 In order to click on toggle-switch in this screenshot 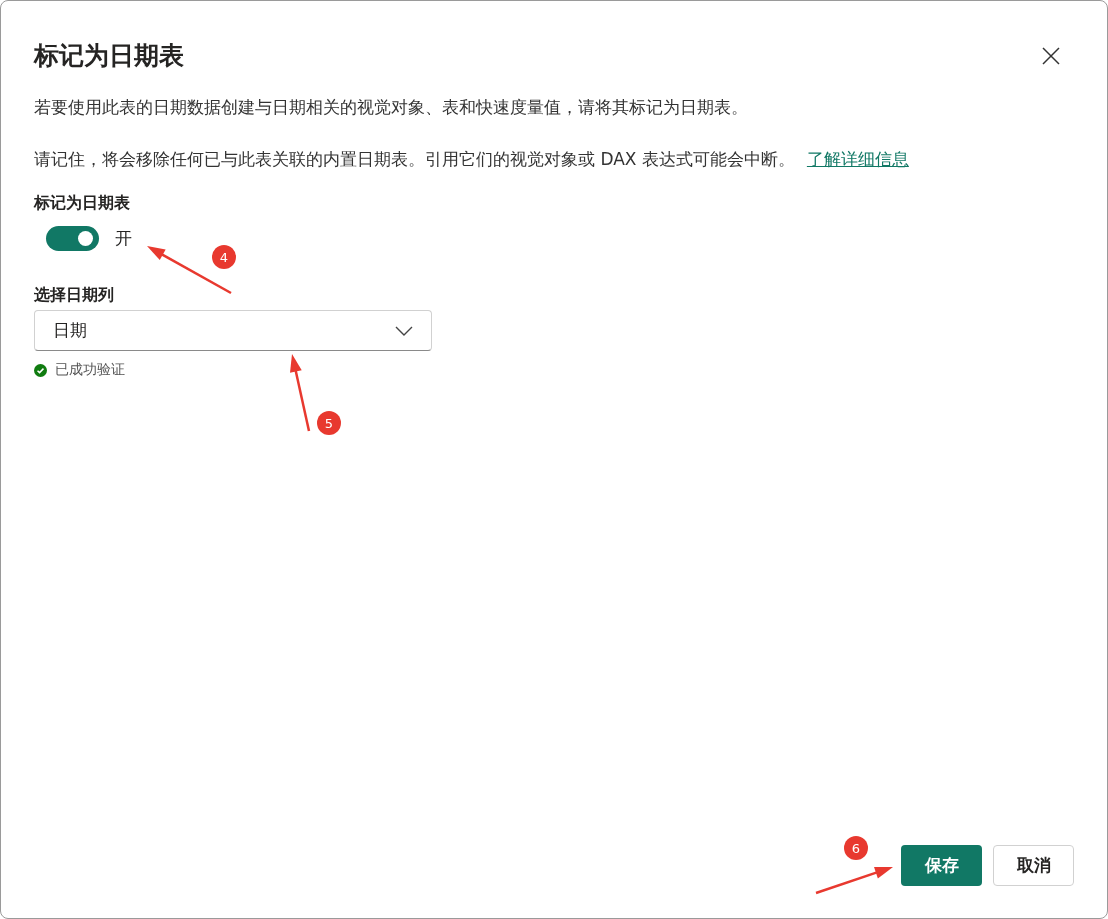, I will do `click(72, 238)`.